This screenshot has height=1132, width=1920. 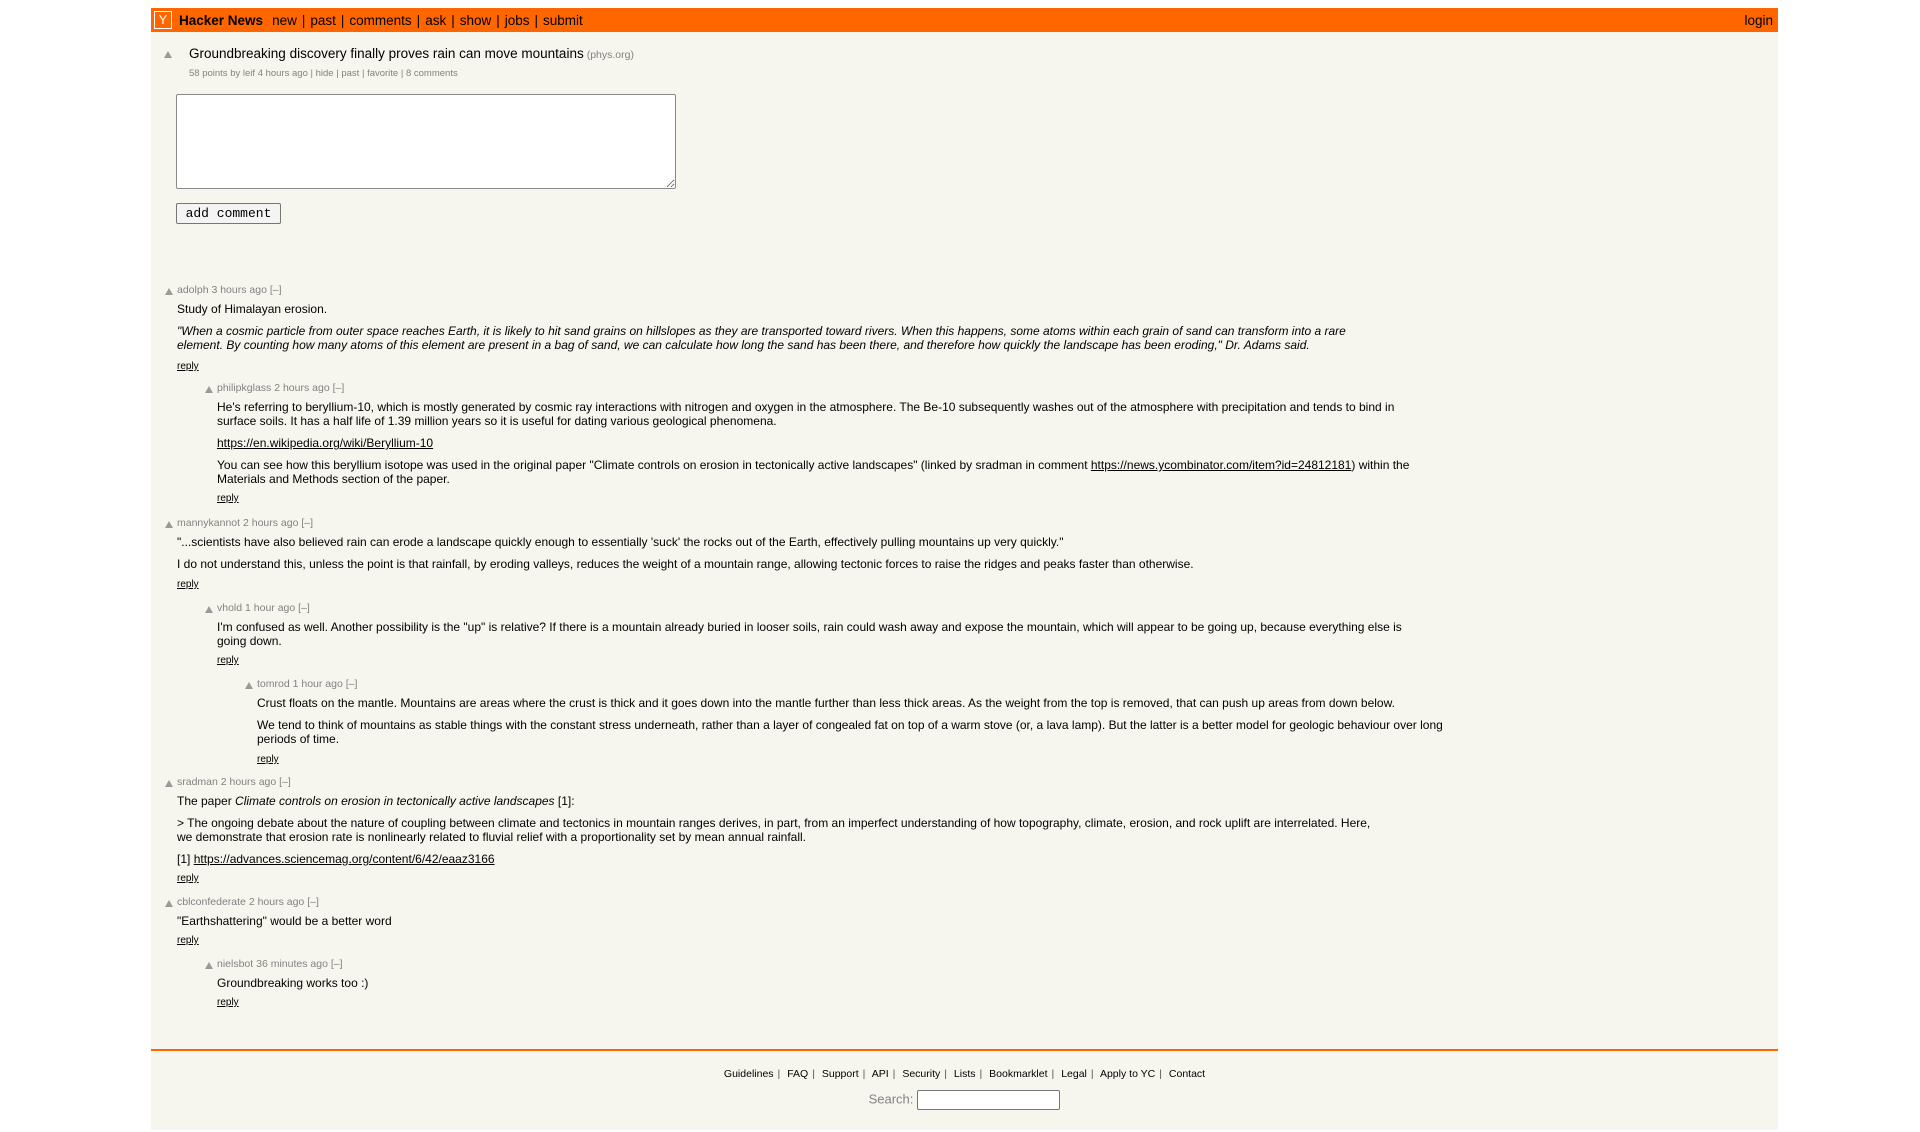 What do you see at coordinates (921, 1074) in the screenshot?
I see `footer-security: Security` at bounding box center [921, 1074].